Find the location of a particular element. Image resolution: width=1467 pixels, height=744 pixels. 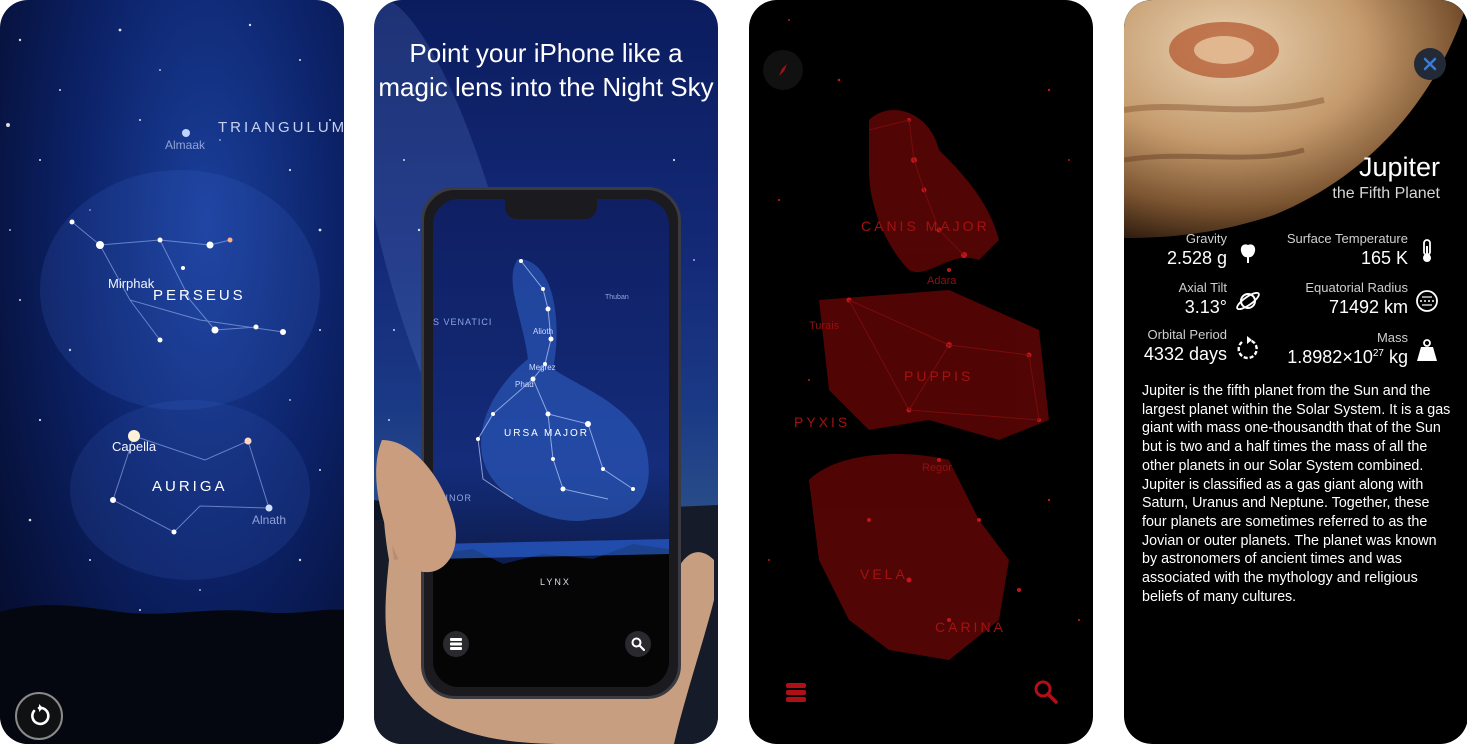

constellation-label-perseus: PERSEUS is located at coordinates (199, 295).